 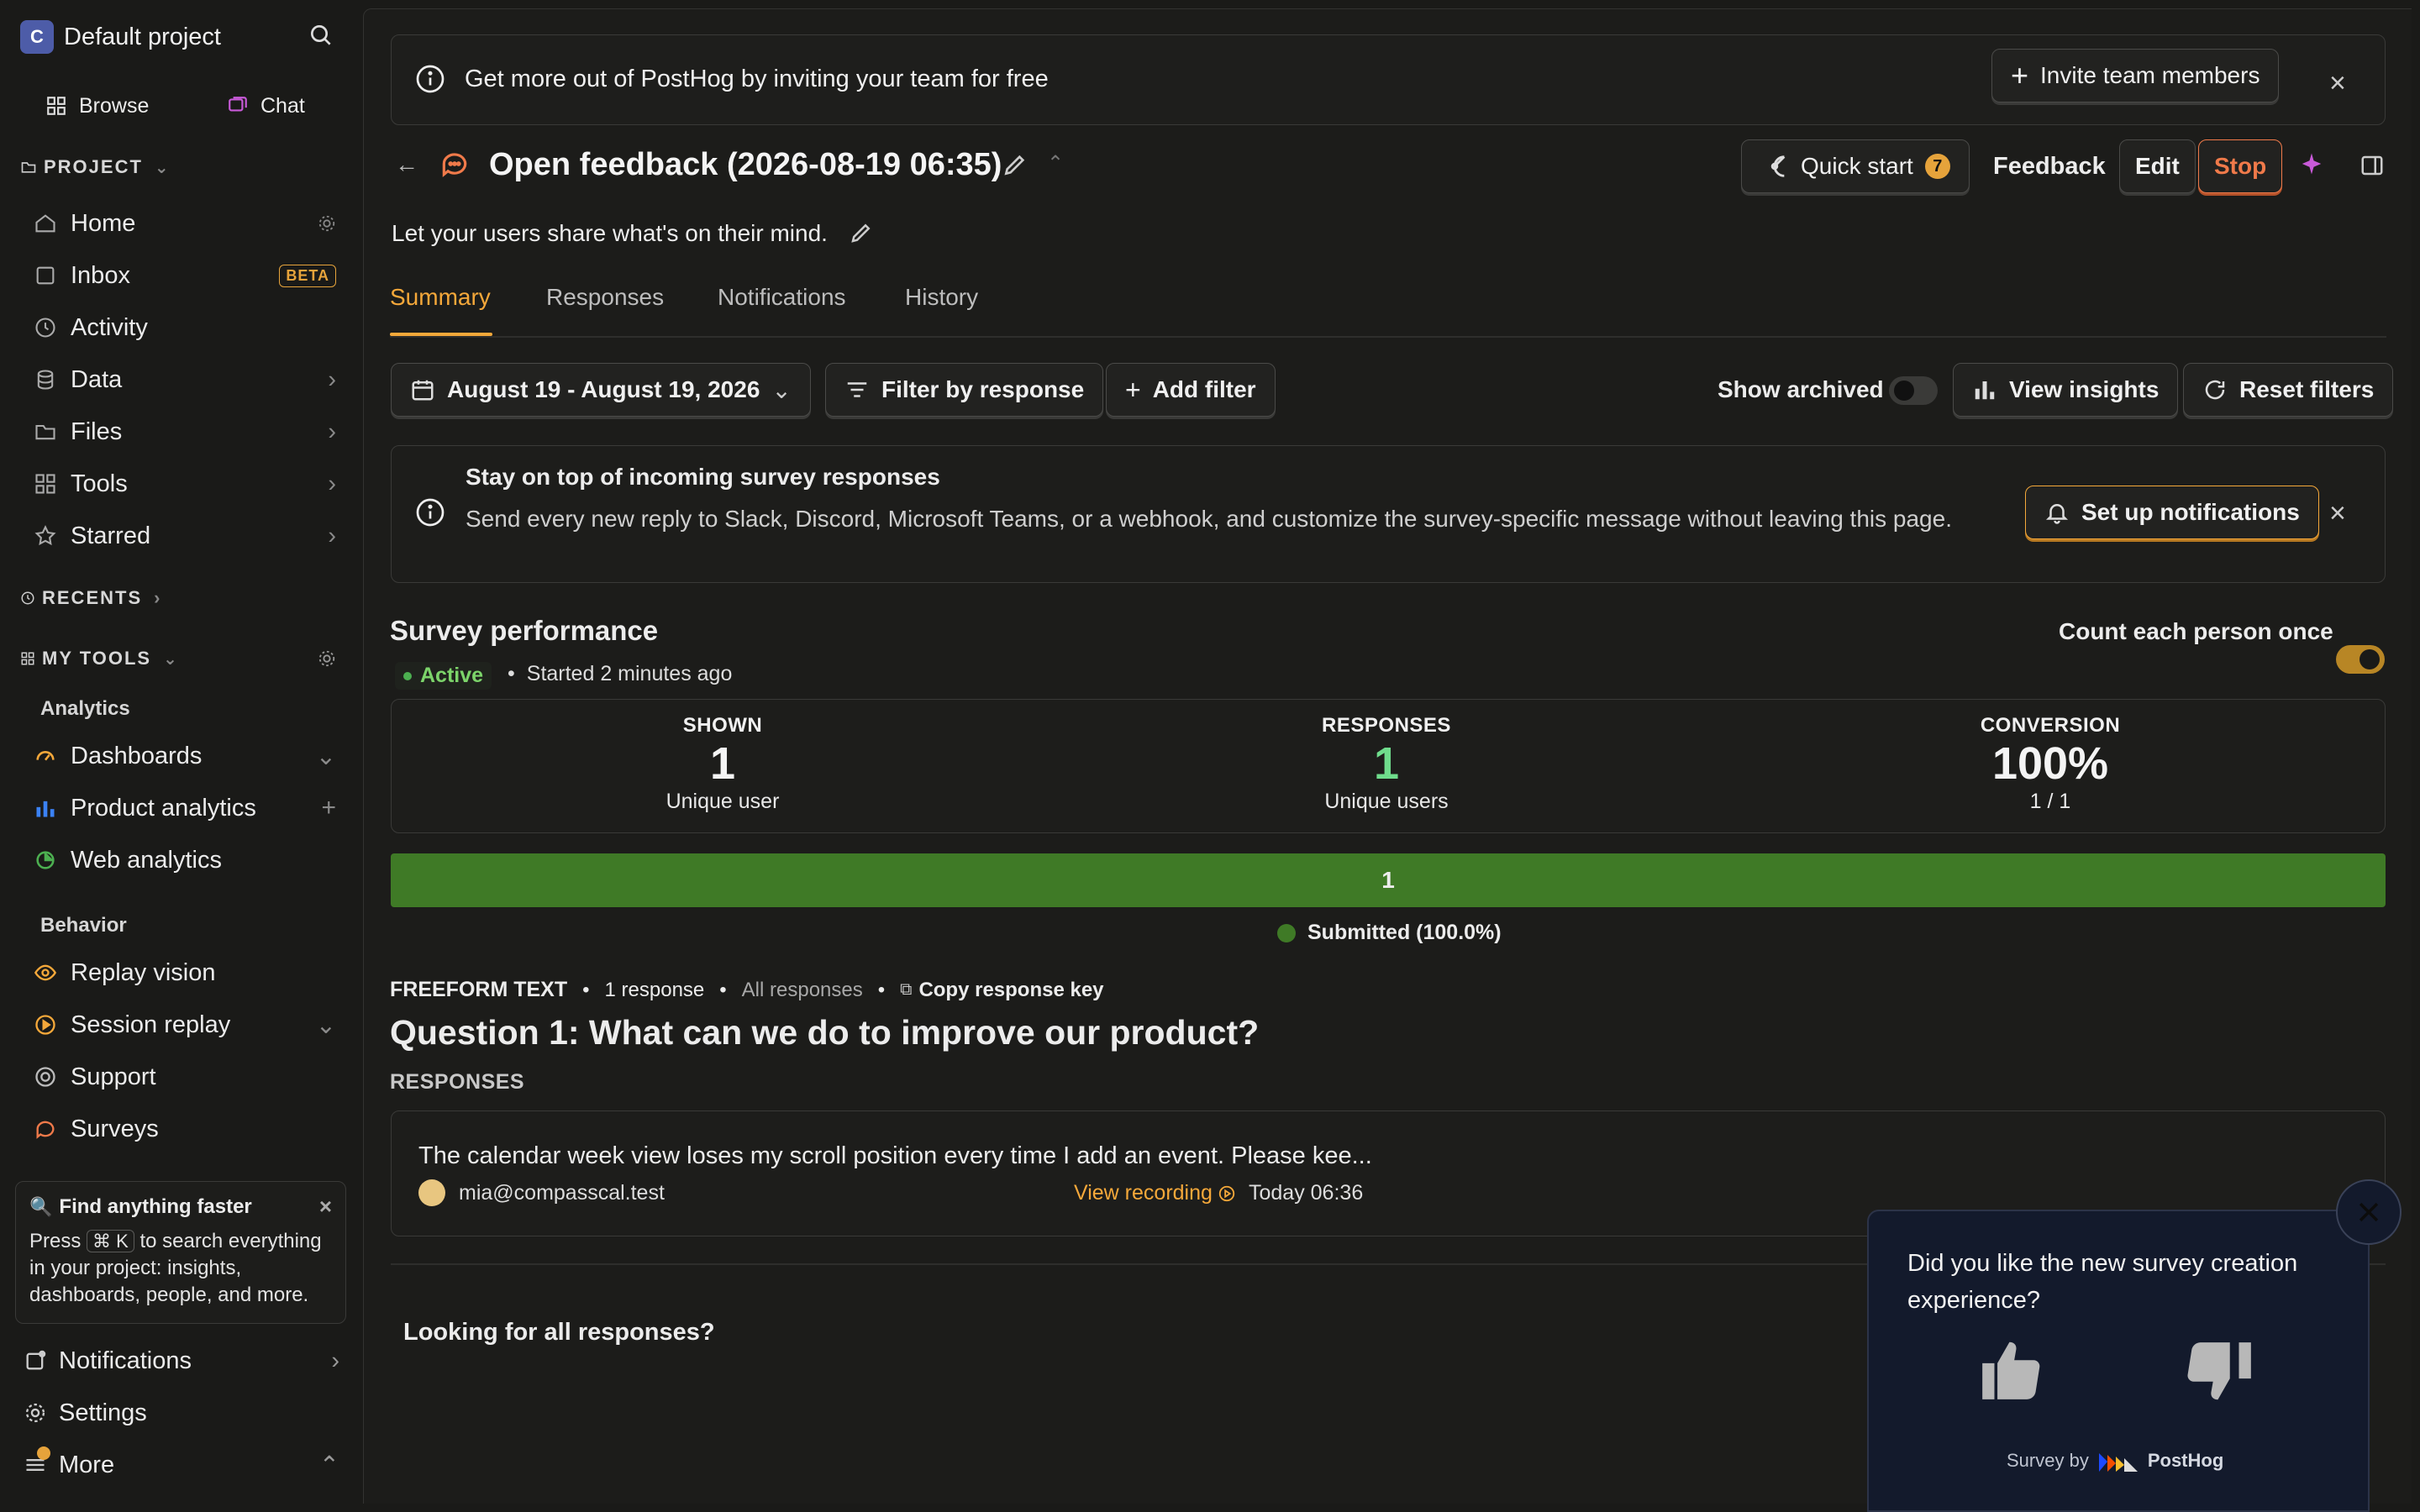 I want to click on tip-title: Find anything faster, so click(x=155, y=1206).